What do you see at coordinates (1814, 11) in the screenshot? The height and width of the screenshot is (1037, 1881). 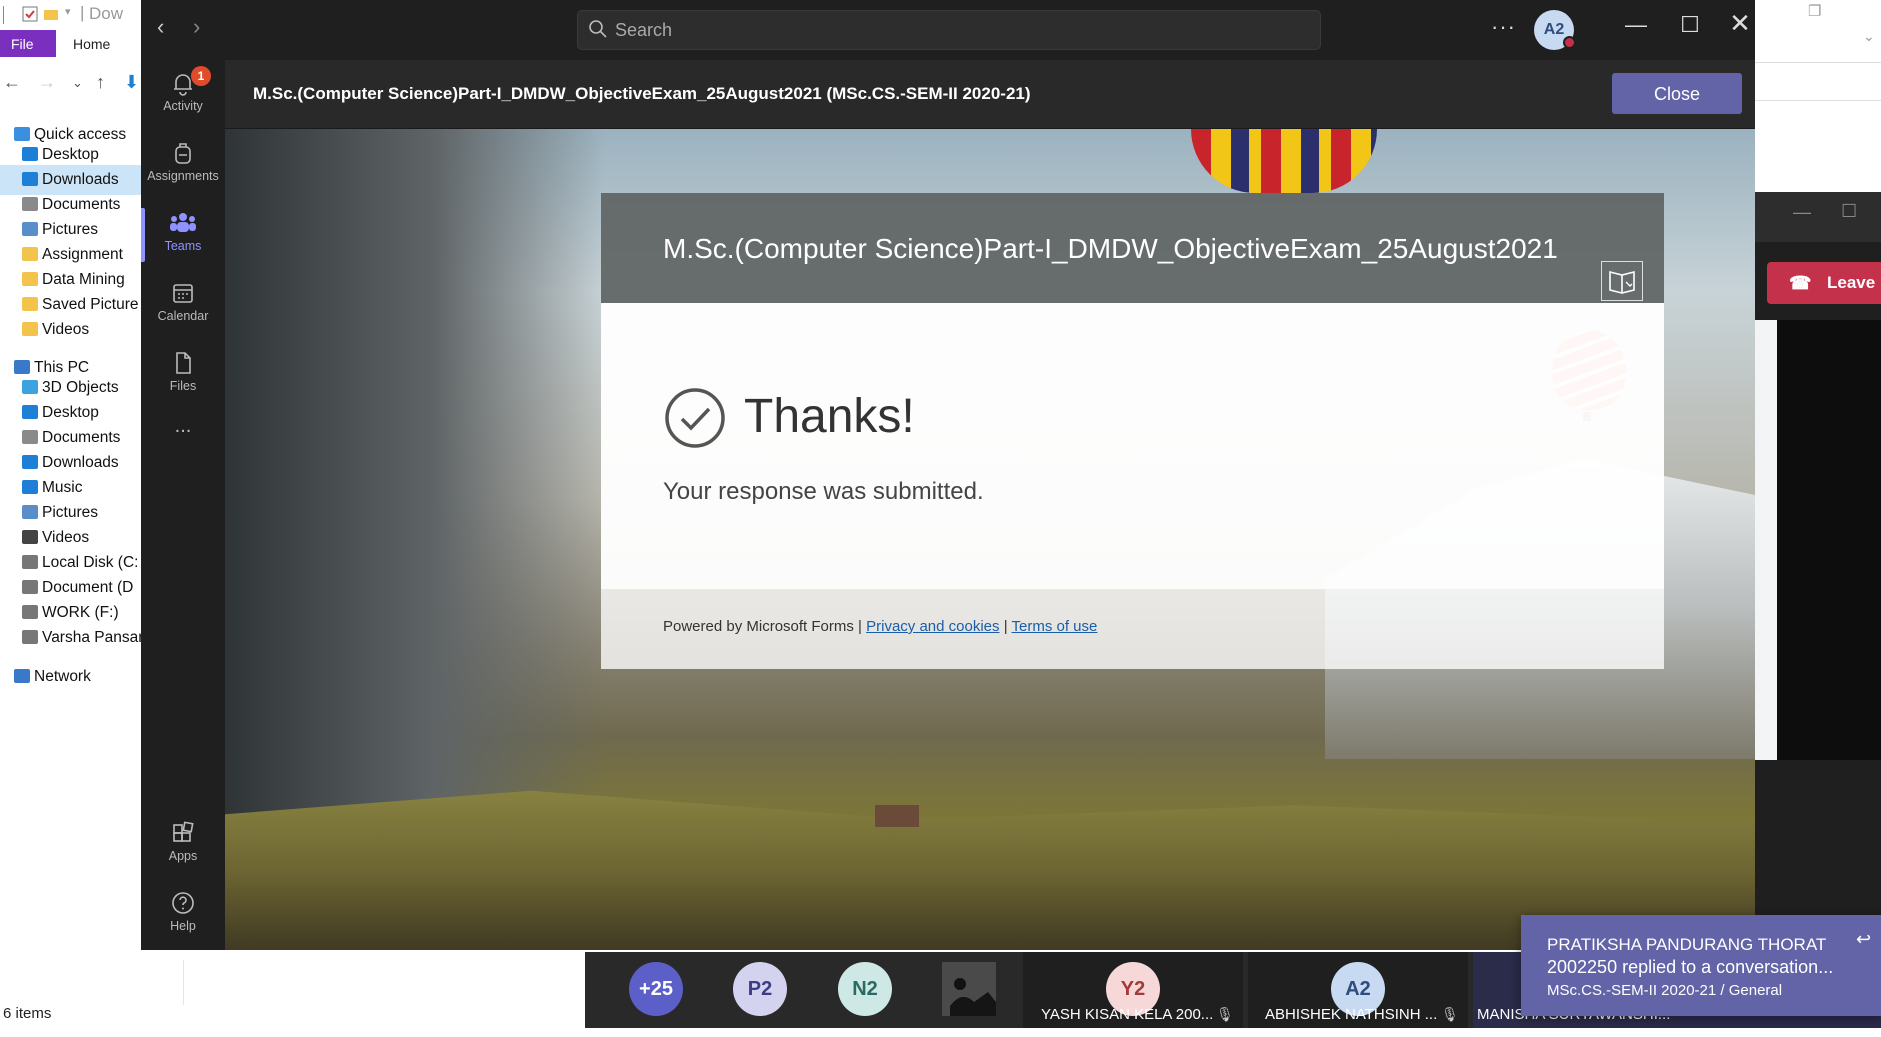 I see `restore-icon: ❐` at bounding box center [1814, 11].